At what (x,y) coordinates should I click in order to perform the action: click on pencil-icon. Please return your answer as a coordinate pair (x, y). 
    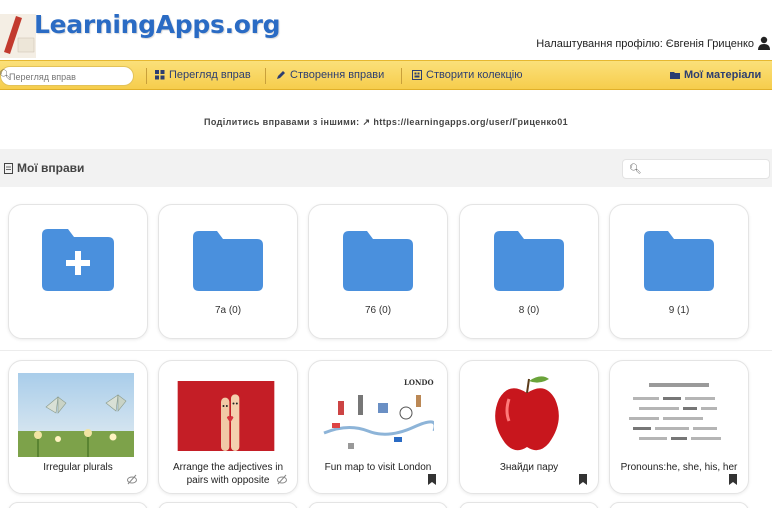
    Looking at the image, I should click on (281, 75).